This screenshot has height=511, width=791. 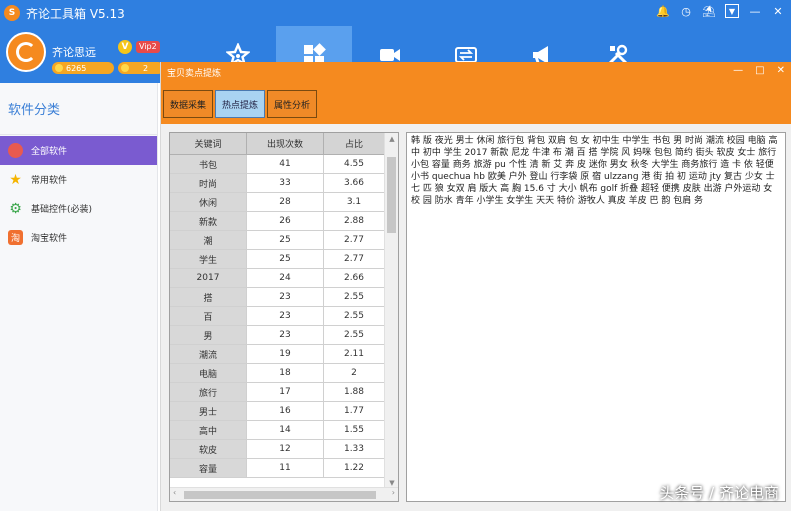 I want to click on tab-data-collect: 数据采集, so click(x=188, y=104).